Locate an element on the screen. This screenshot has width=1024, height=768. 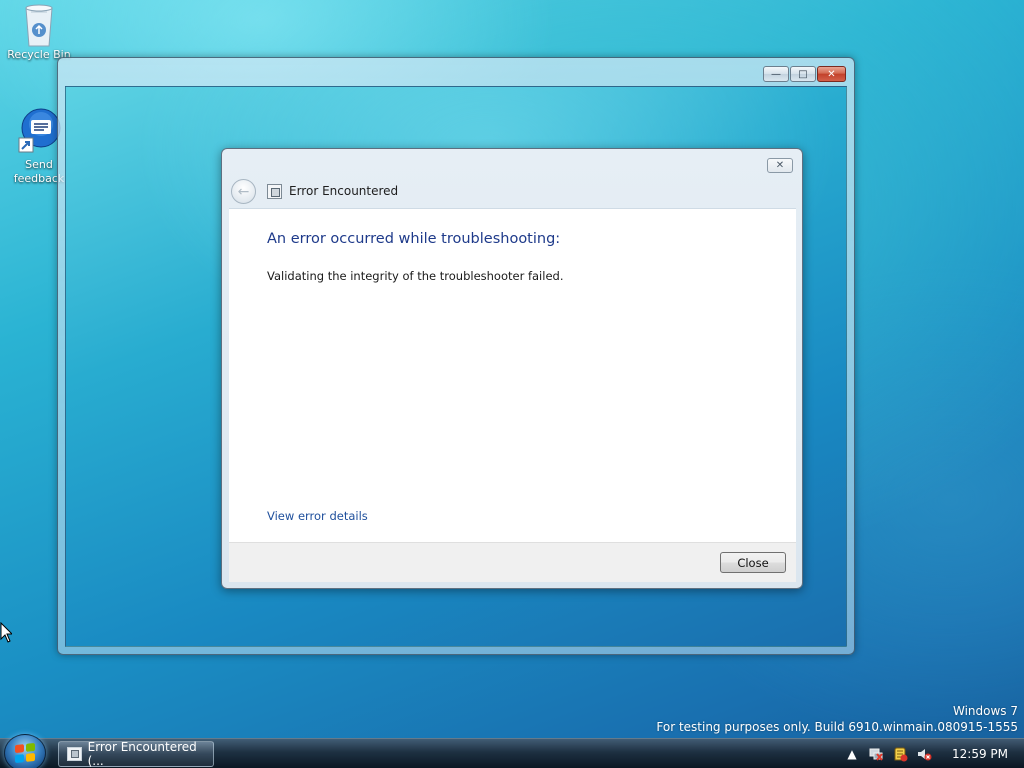
maximize-button: □ is located at coordinates (803, 74).